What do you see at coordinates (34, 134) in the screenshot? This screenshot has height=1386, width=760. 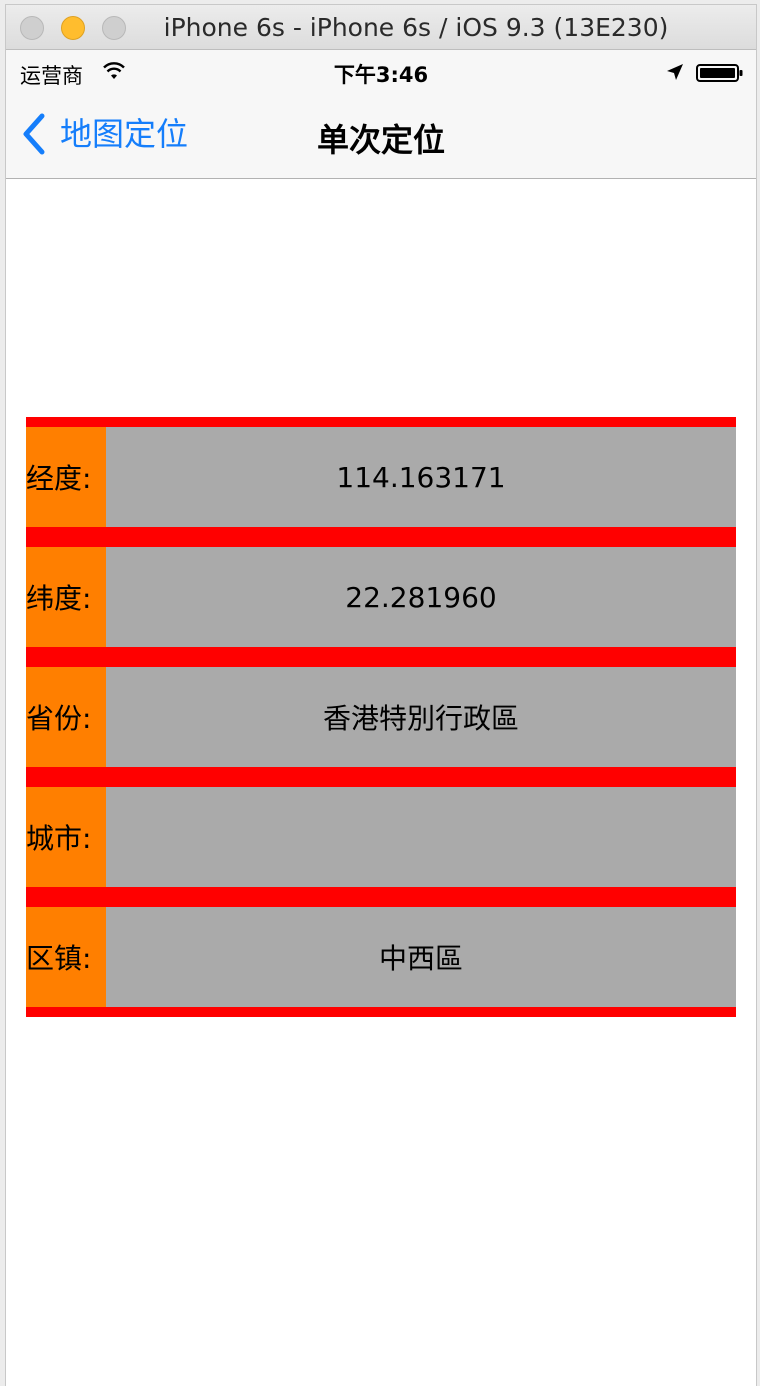 I see `chevron-left-icon` at bounding box center [34, 134].